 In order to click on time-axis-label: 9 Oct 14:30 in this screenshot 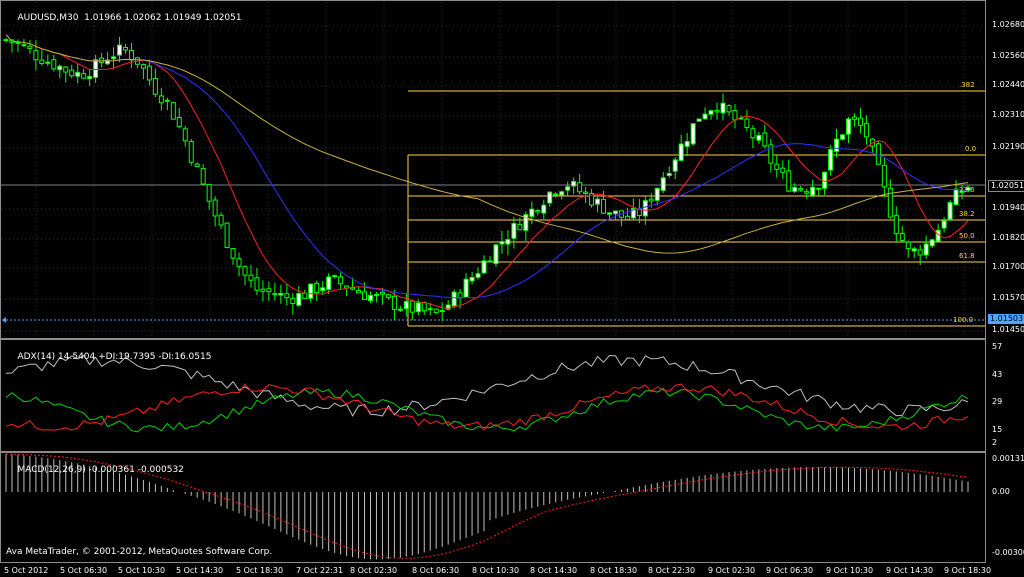, I will do `click(910, 570)`.